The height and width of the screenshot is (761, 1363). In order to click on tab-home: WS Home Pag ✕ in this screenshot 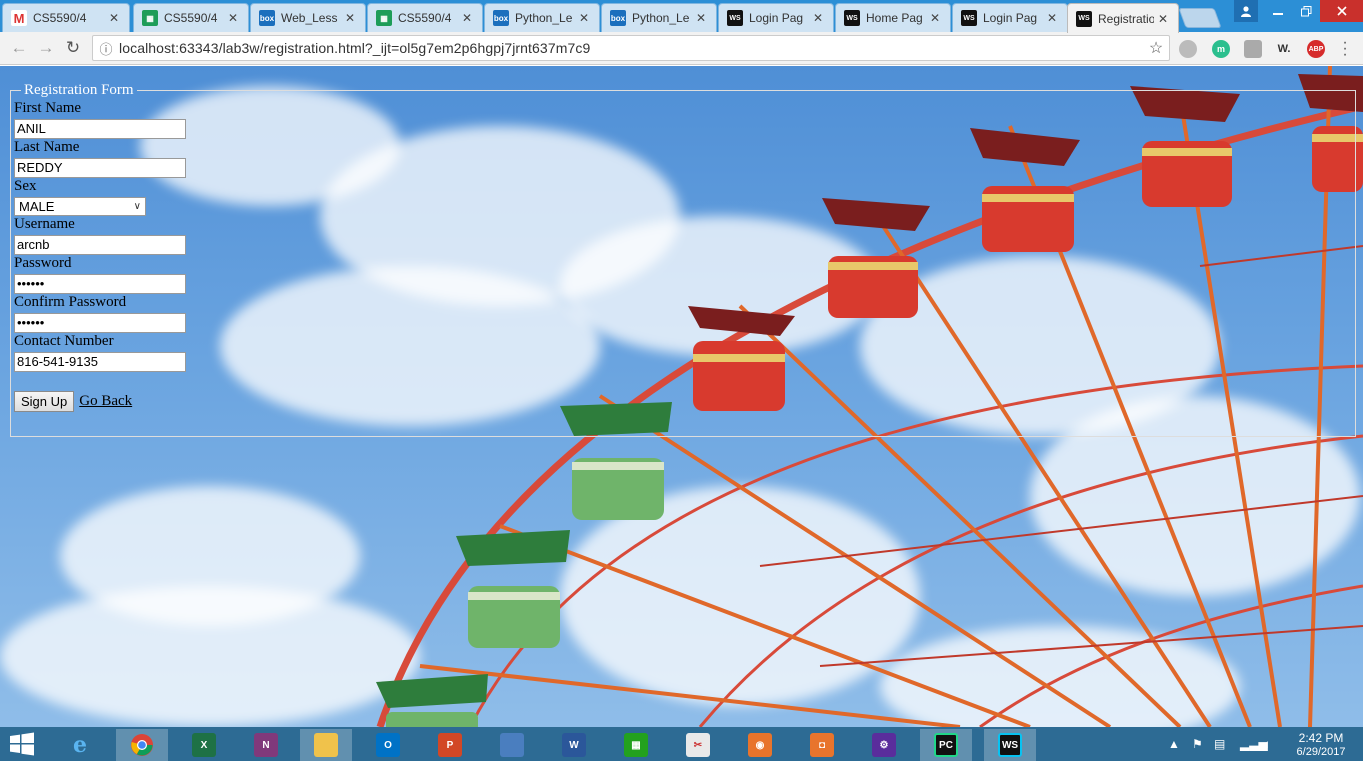, I will do `click(893, 17)`.